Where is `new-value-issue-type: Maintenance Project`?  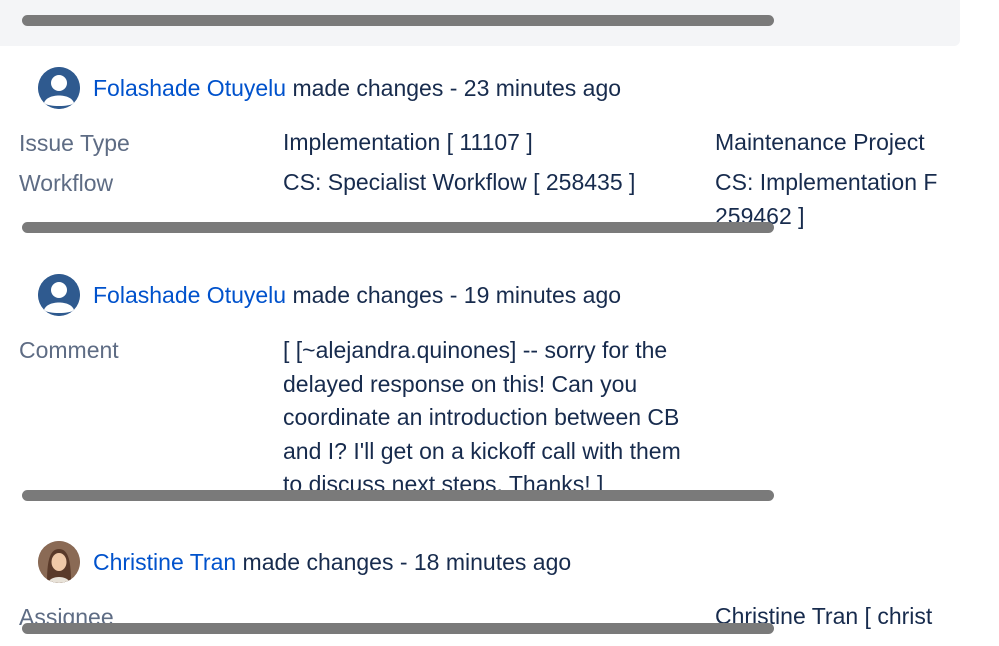 new-value-issue-type: Maintenance Project is located at coordinates (820, 142).